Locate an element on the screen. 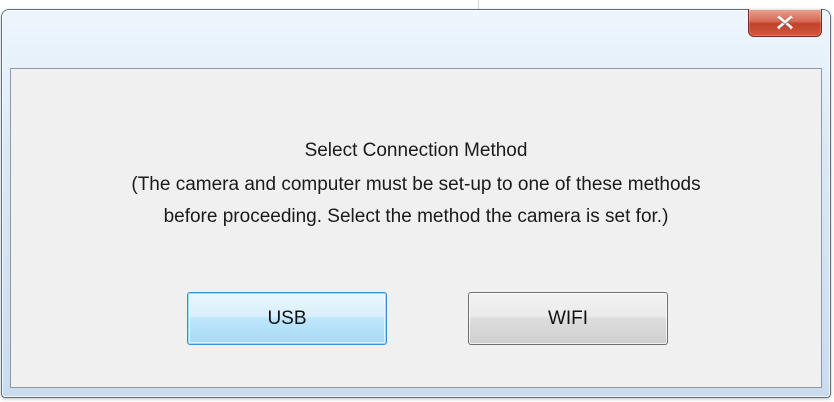 This screenshot has height=402, width=834. dialog-title-text: Select Connection Method is located at coordinates (416, 150).